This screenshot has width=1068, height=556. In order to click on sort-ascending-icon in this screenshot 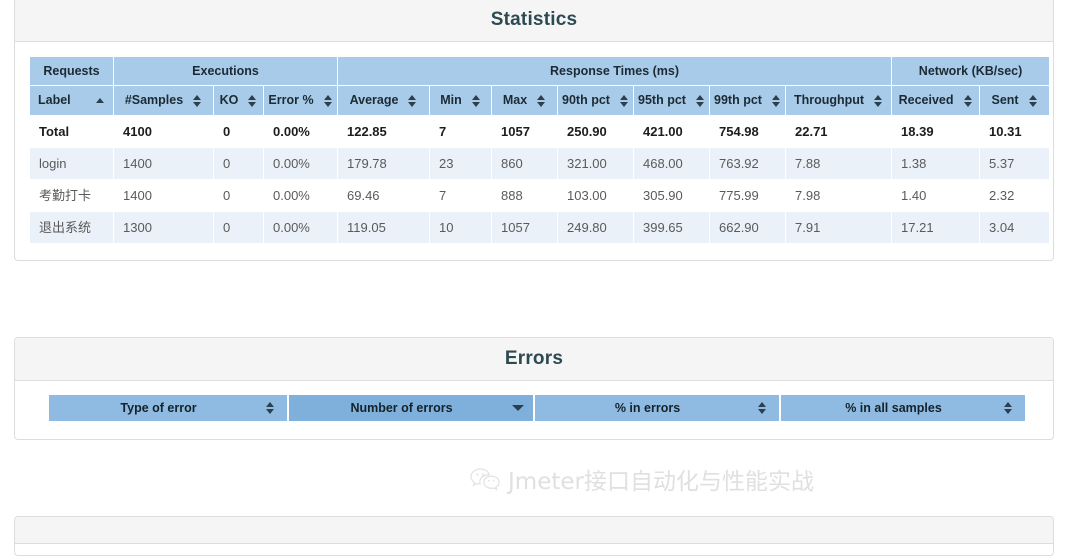, I will do `click(100, 101)`.